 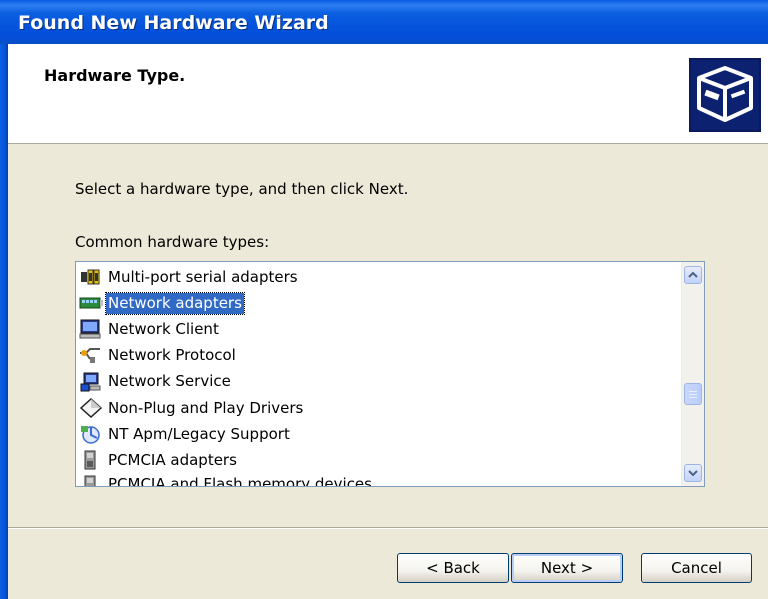 I want to click on scroll-down-button, so click(x=693, y=473).